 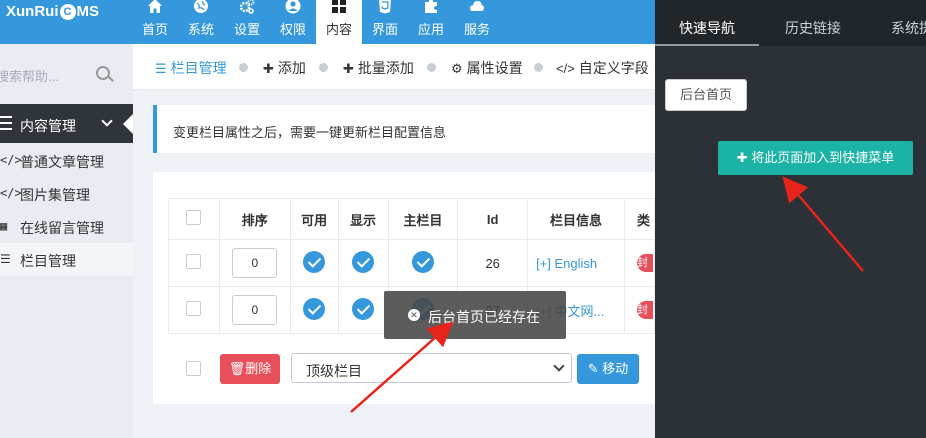 What do you see at coordinates (193, 368) in the screenshot?
I see `bottom-select-all-checkbox` at bounding box center [193, 368].